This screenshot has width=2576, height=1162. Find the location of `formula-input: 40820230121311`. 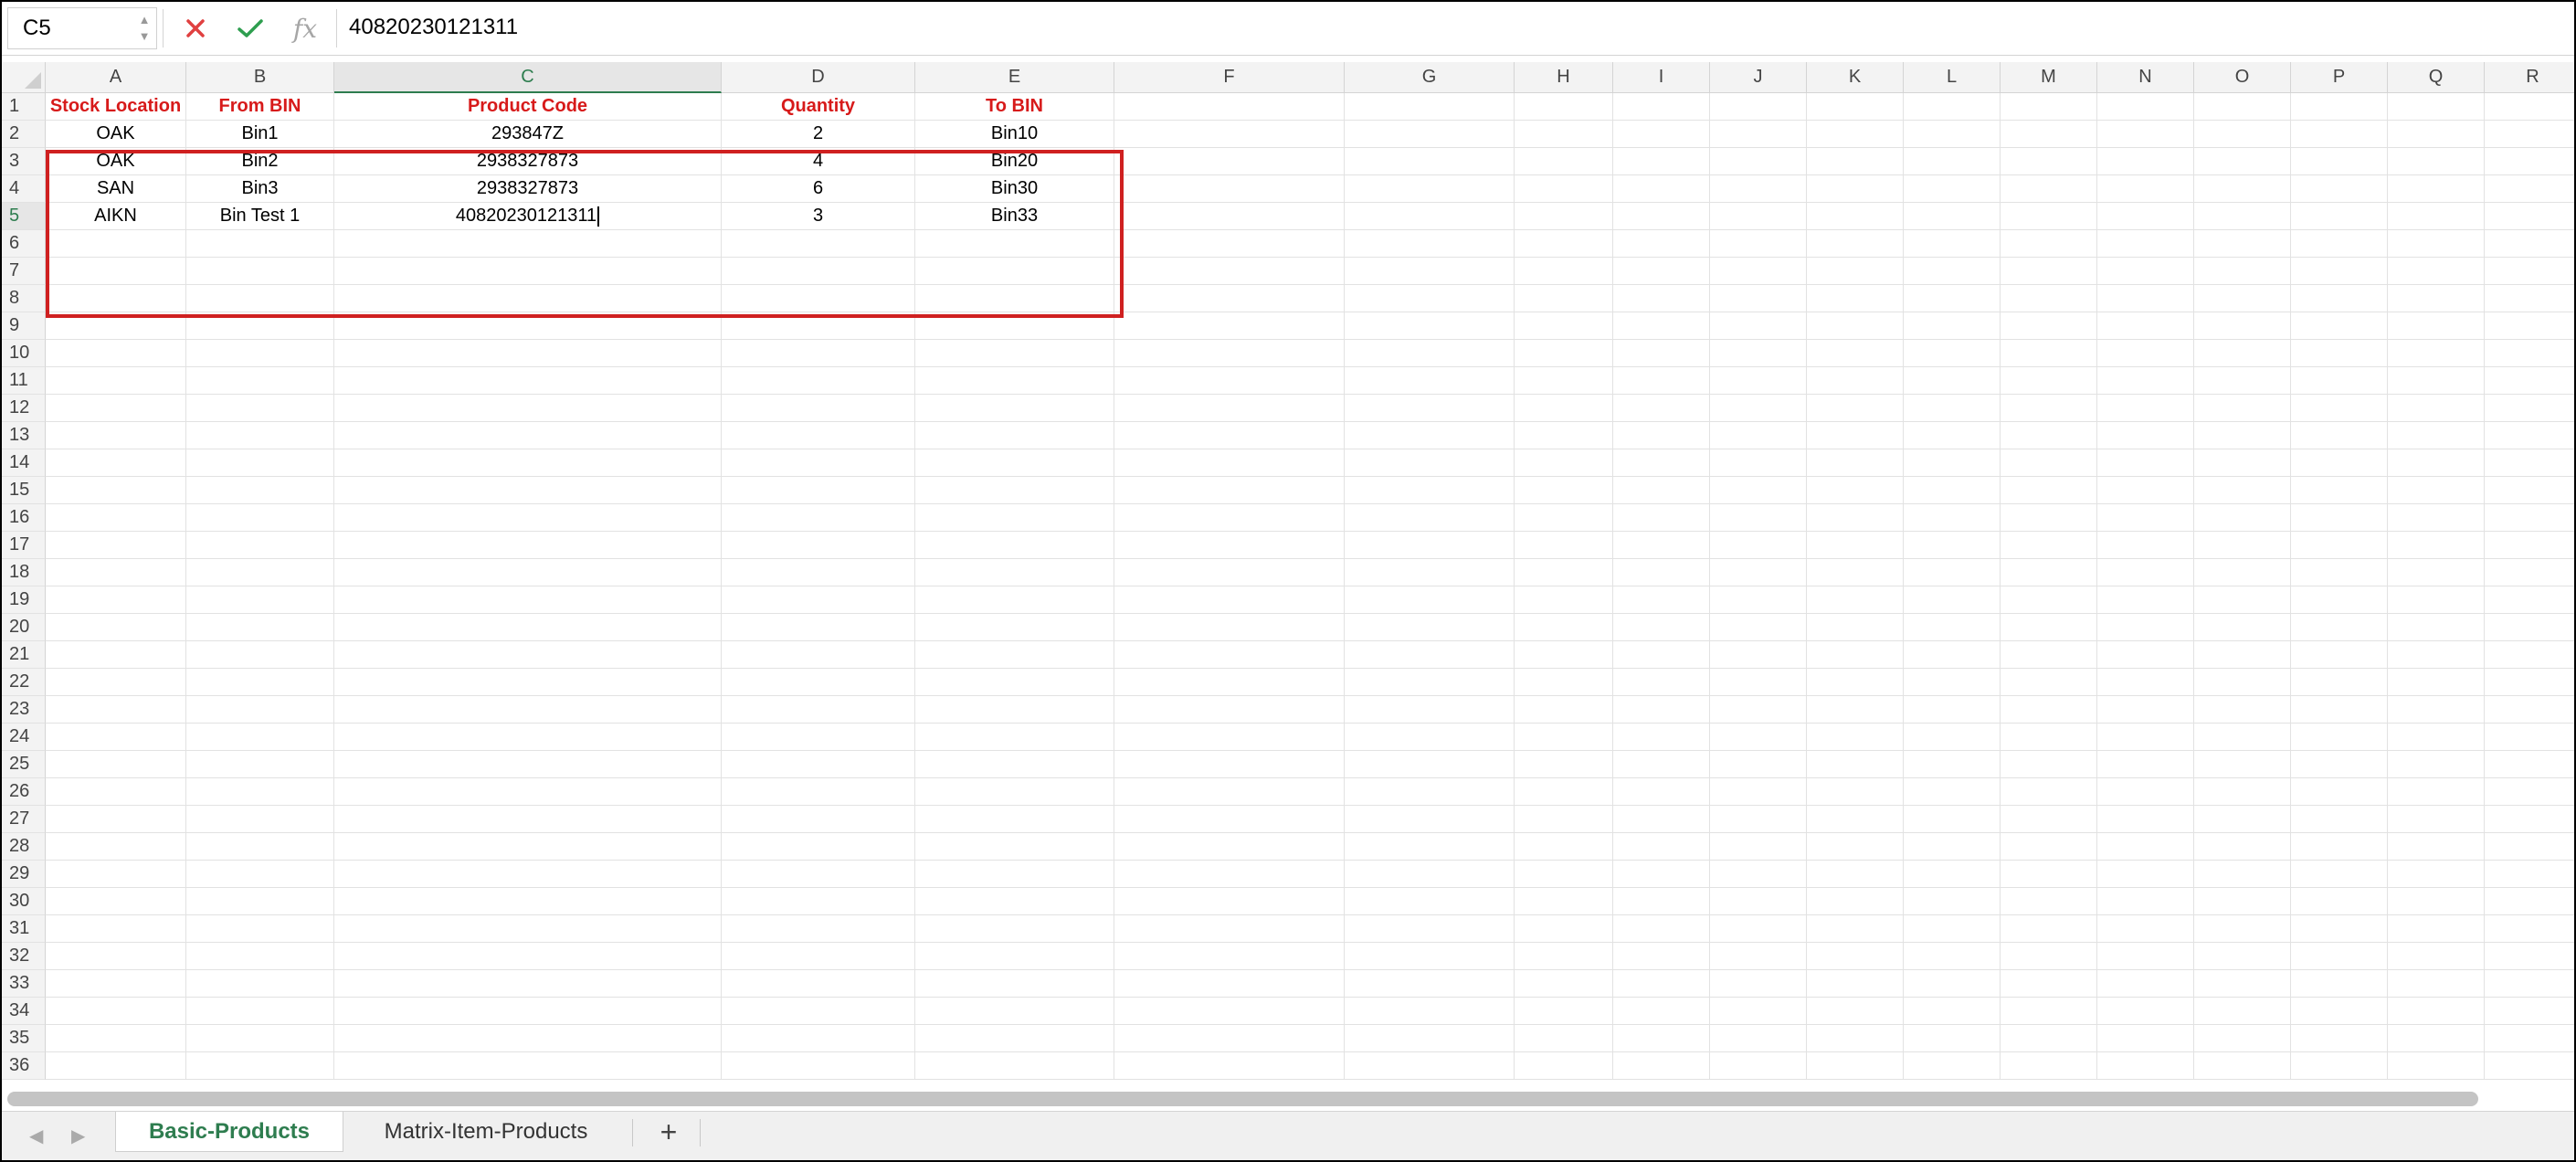

formula-input: 40820230121311 is located at coordinates (433, 27).